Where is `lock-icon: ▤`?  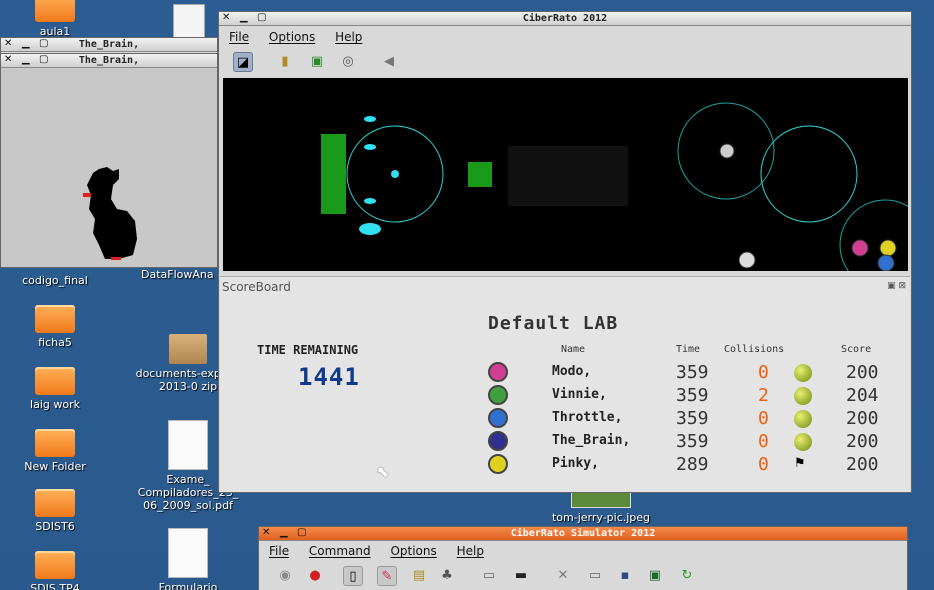
lock-icon: ▤ is located at coordinates (419, 576).